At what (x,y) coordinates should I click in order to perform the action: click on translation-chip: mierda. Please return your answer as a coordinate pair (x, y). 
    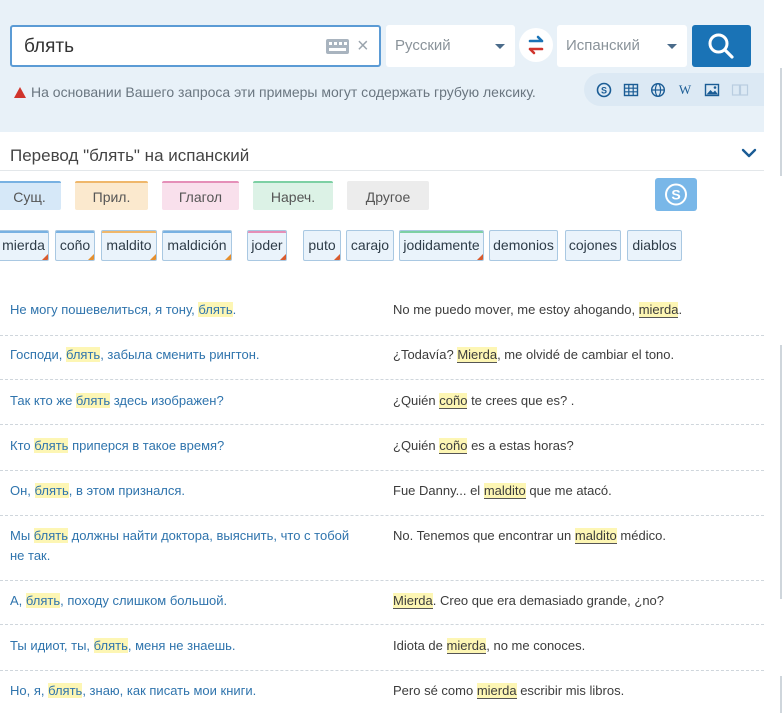
    Looking at the image, I should click on (24, 245).